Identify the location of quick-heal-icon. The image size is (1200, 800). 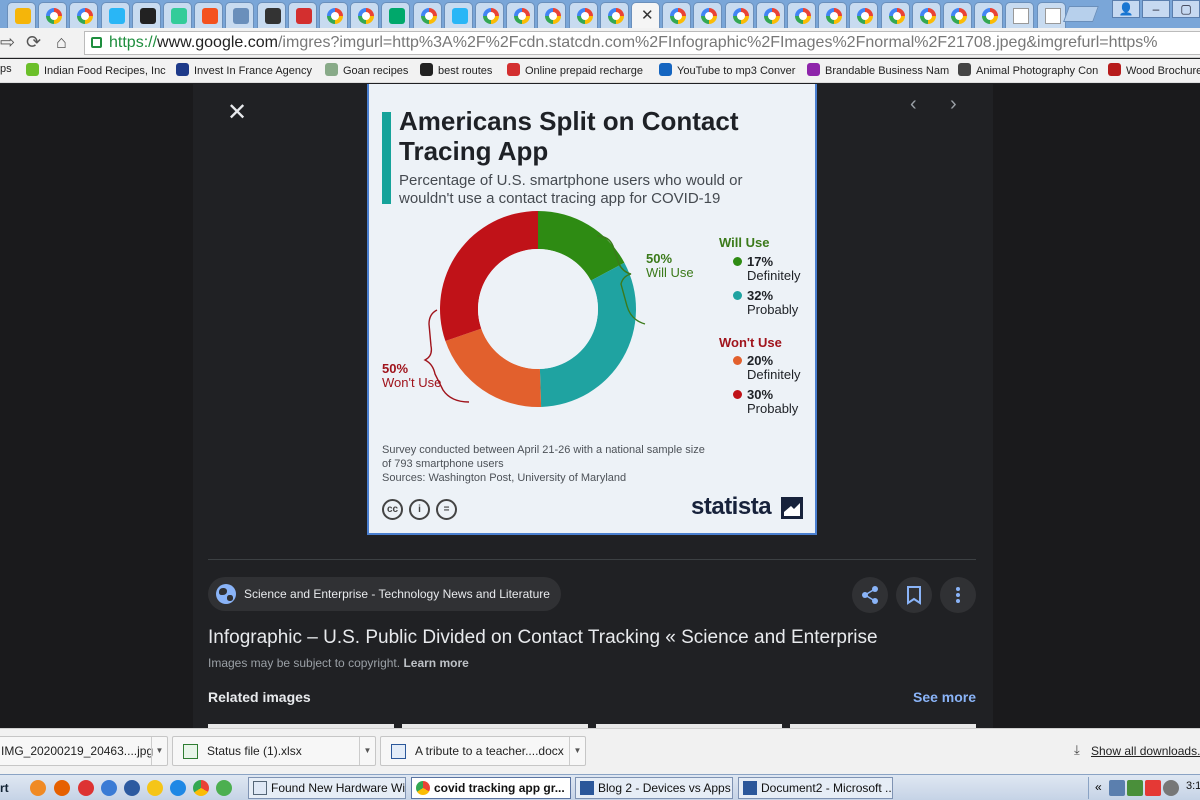
(1153, 788).